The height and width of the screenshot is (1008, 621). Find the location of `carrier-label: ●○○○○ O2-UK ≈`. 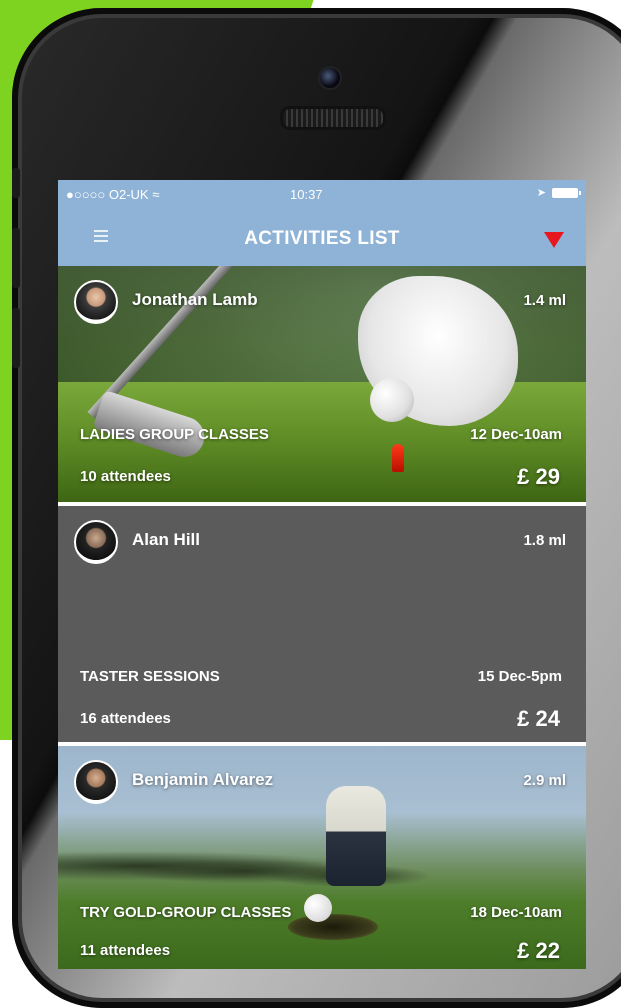

carrier-label: ●○○○○ O2-UK ≈ is located at coordinates (112, 194).